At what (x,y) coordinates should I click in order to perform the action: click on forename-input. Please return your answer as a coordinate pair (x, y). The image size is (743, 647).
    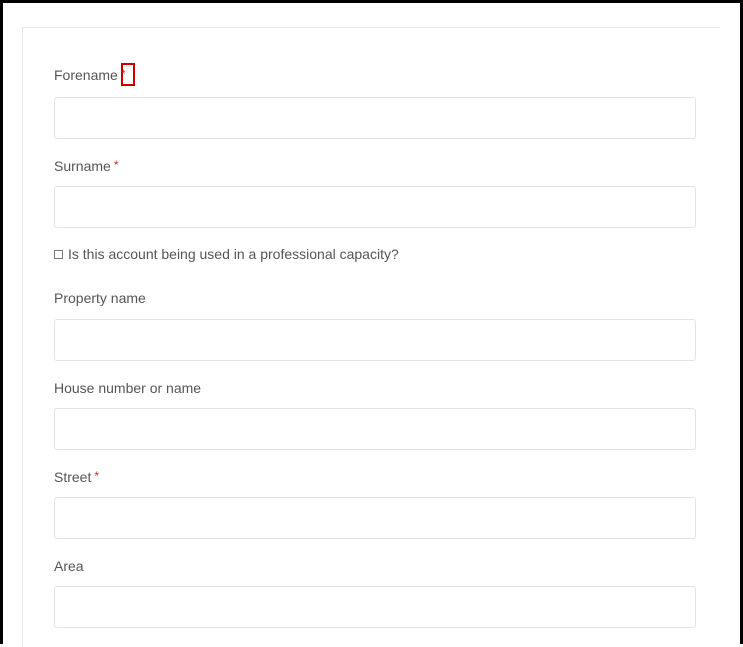
    Looking at the image, I should click on (375, 118).